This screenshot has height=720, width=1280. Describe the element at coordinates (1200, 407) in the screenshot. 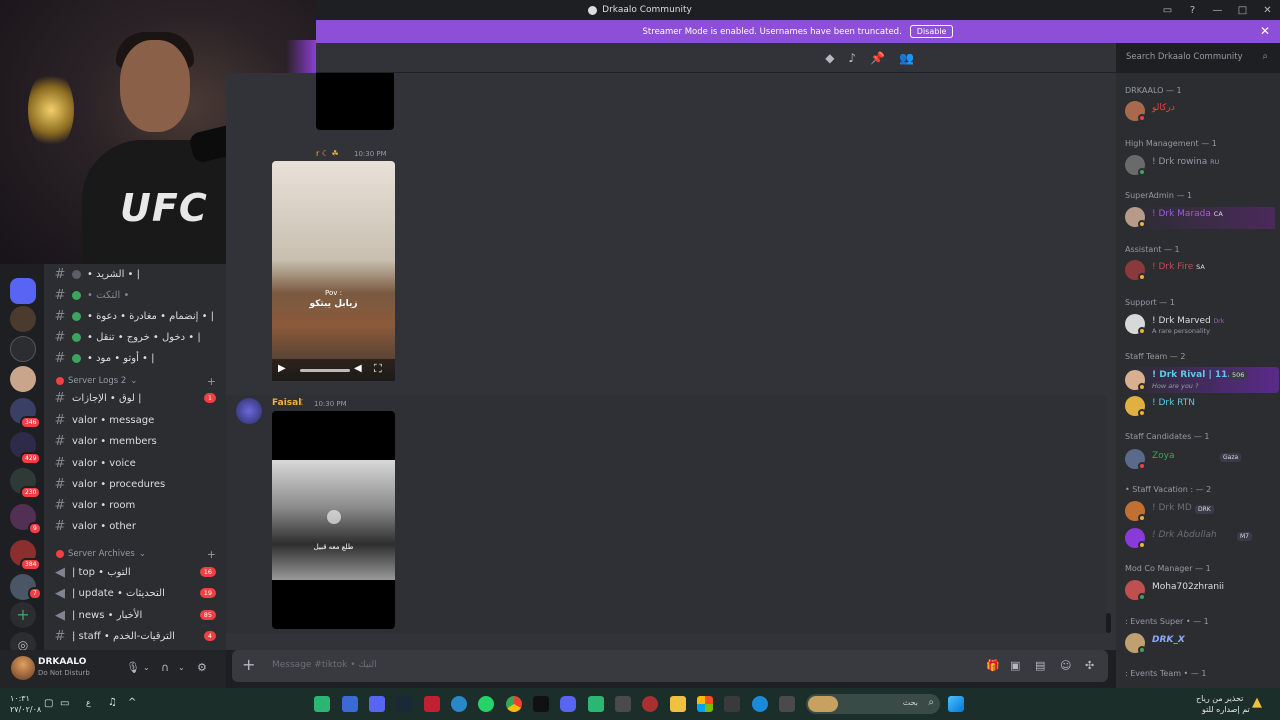

I see `member-item: ! Drk RTN` at that location.